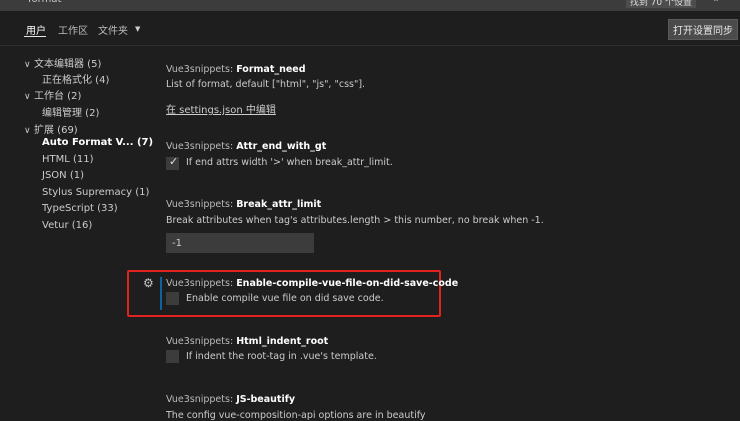  I want to click on setting-title-html-indent-root: Vue3snippets: Html_indent_root, so click(247, 341).